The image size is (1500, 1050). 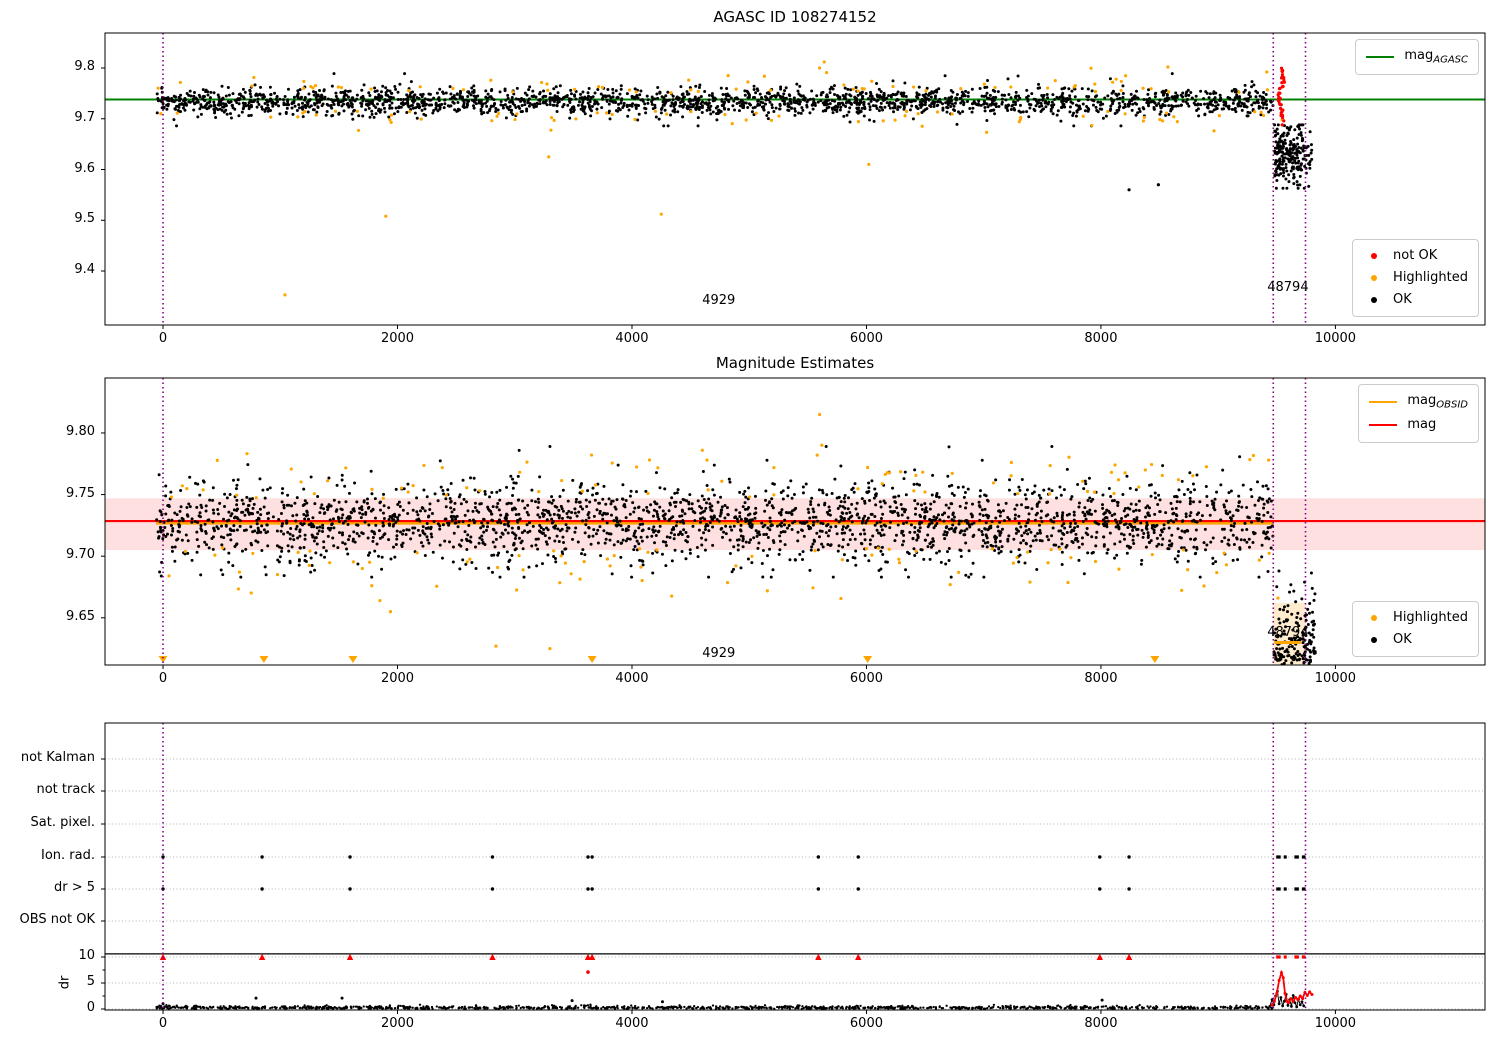 What do you see at coordinates (86, 955) in the screenshot?
I see `y-tick-label: 10` at bounding box center [86, 955].